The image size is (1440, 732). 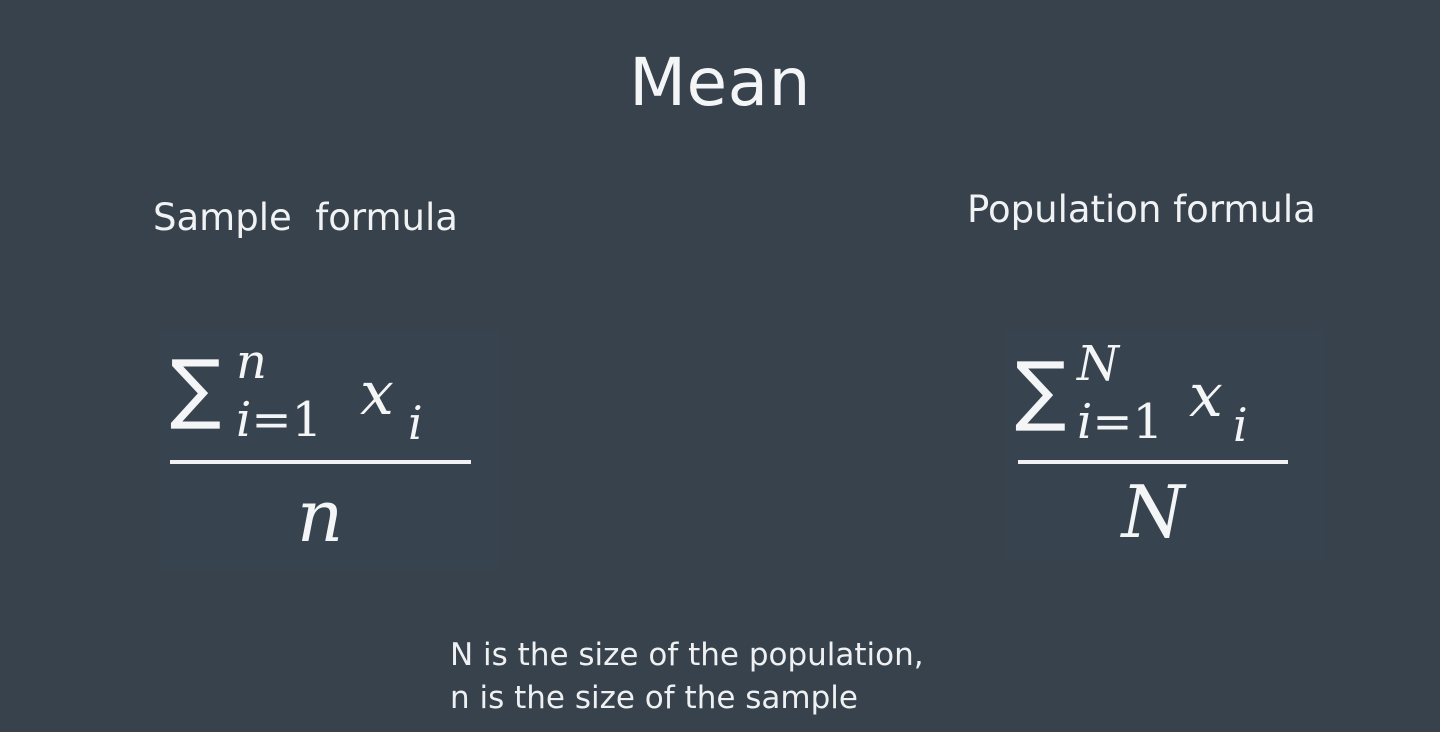 I want to click on population-mean-formula: ∑ N i=1 x i N, so click(x=1165, y=445).